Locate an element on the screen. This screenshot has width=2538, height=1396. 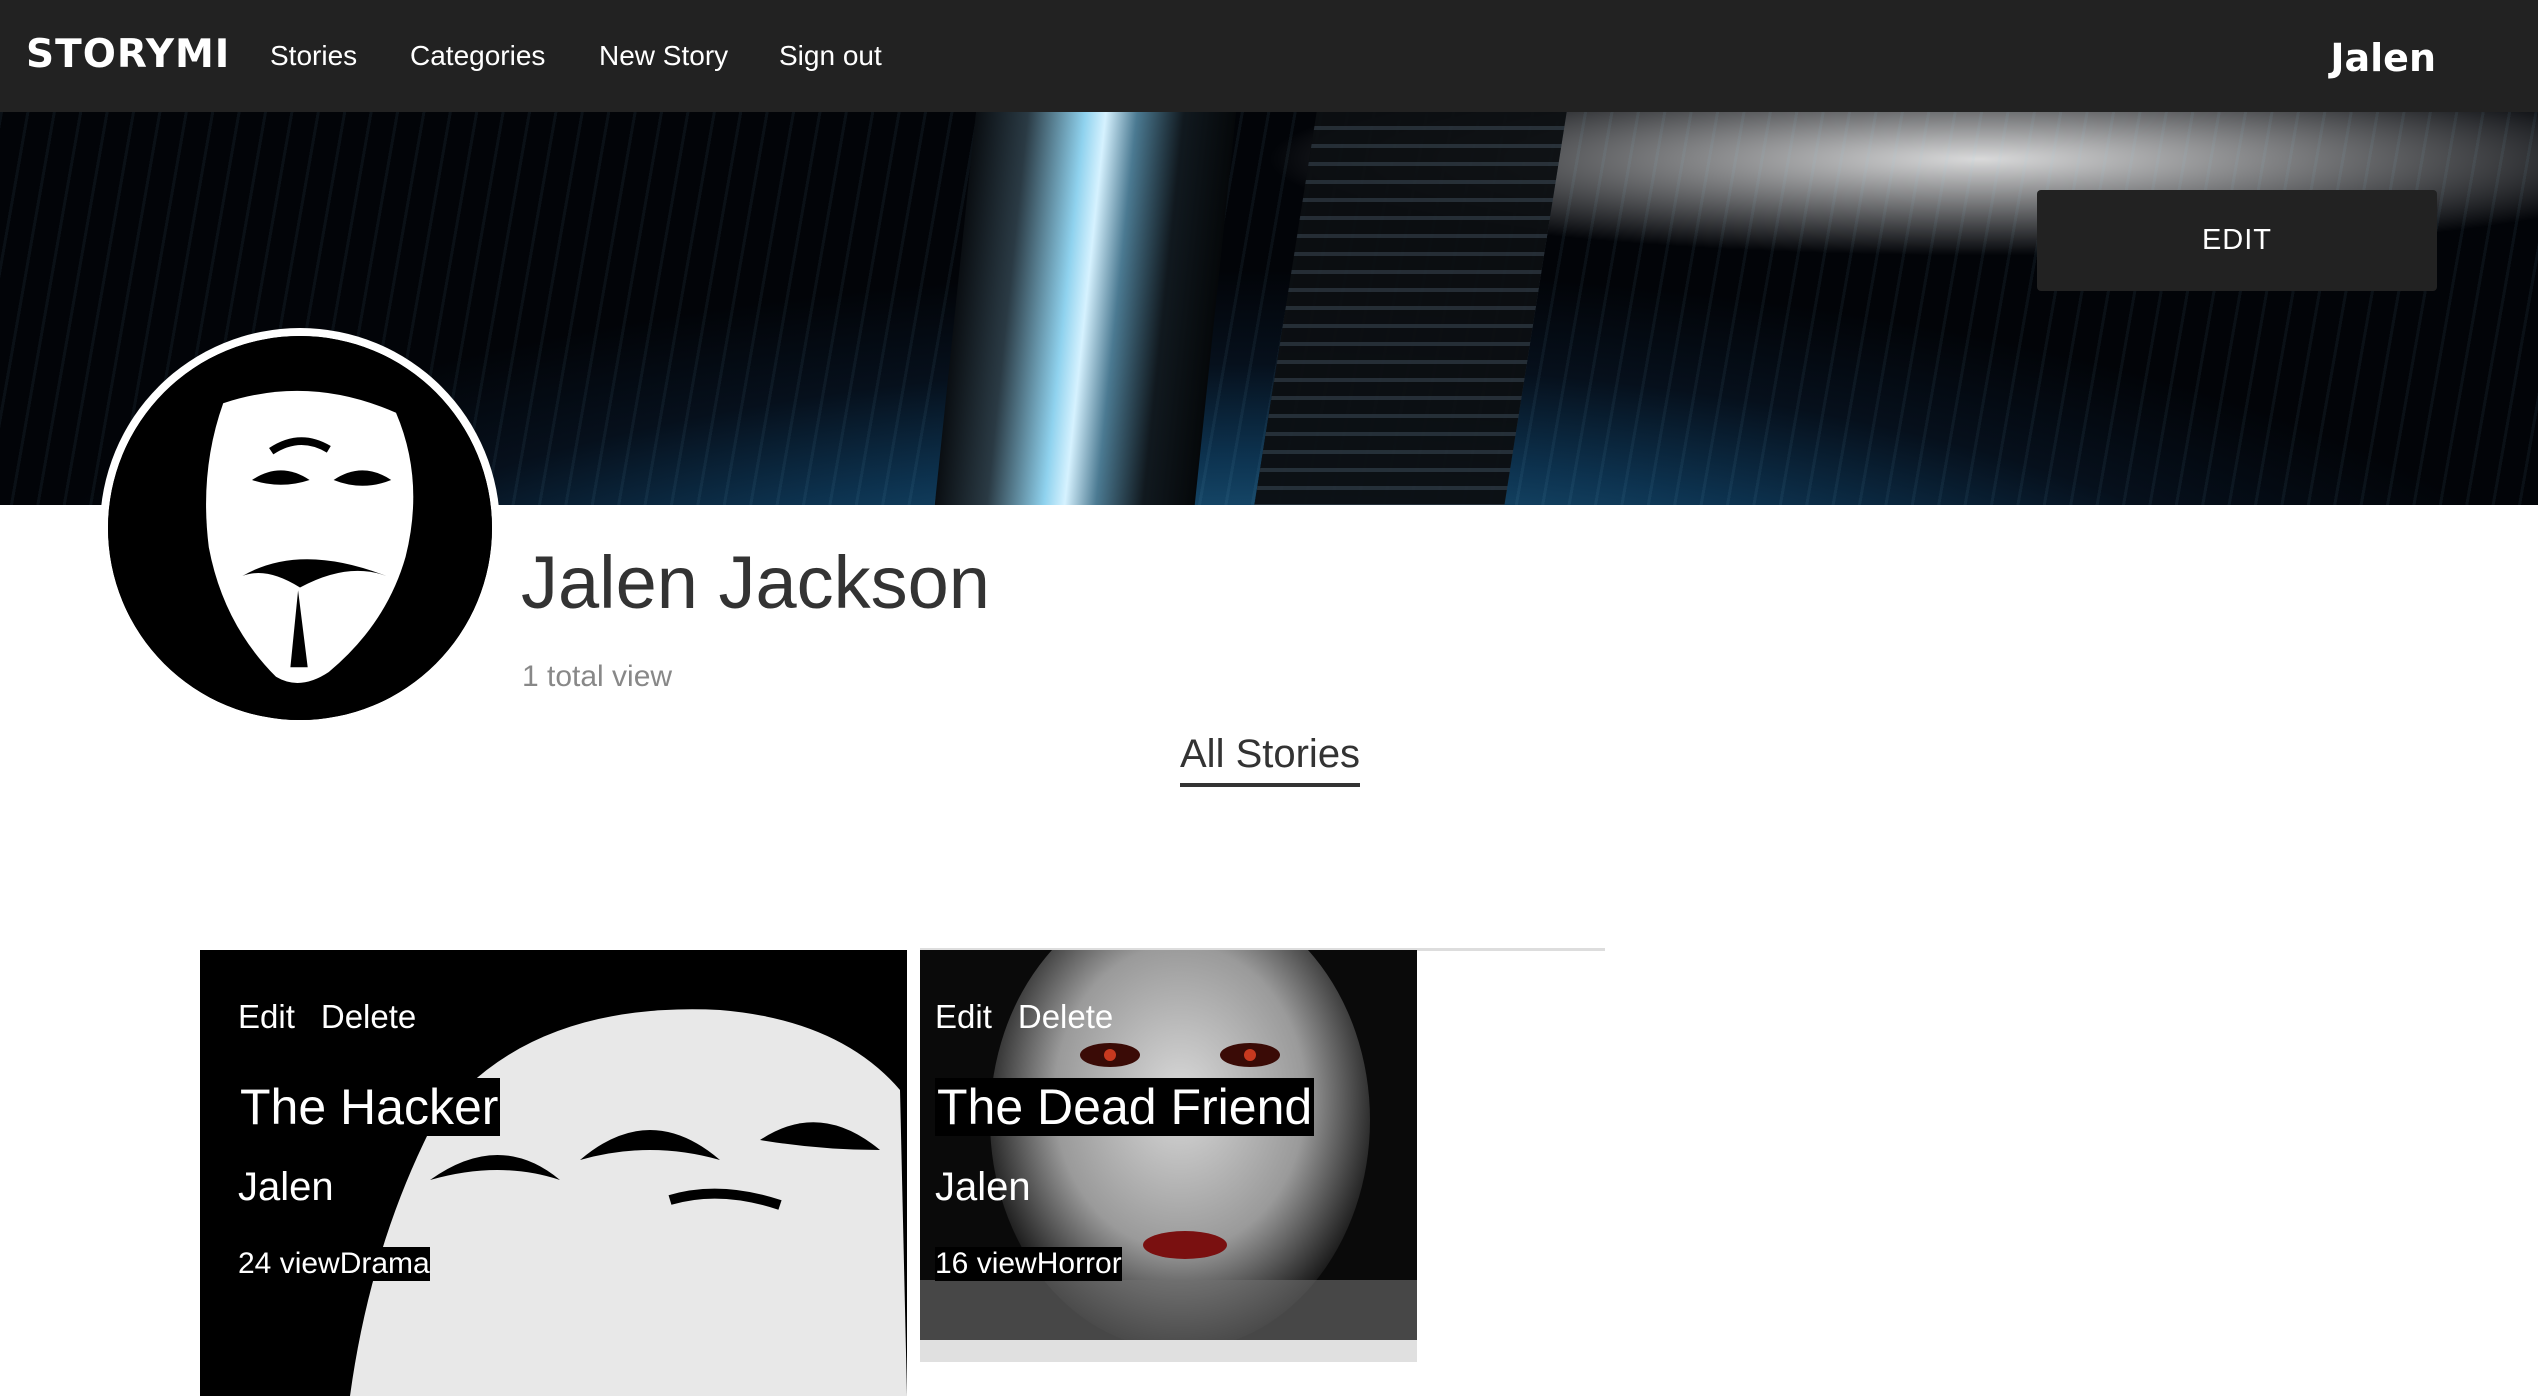
story-meta: 16 viewHorror is located at coordinates (1028, 1264).